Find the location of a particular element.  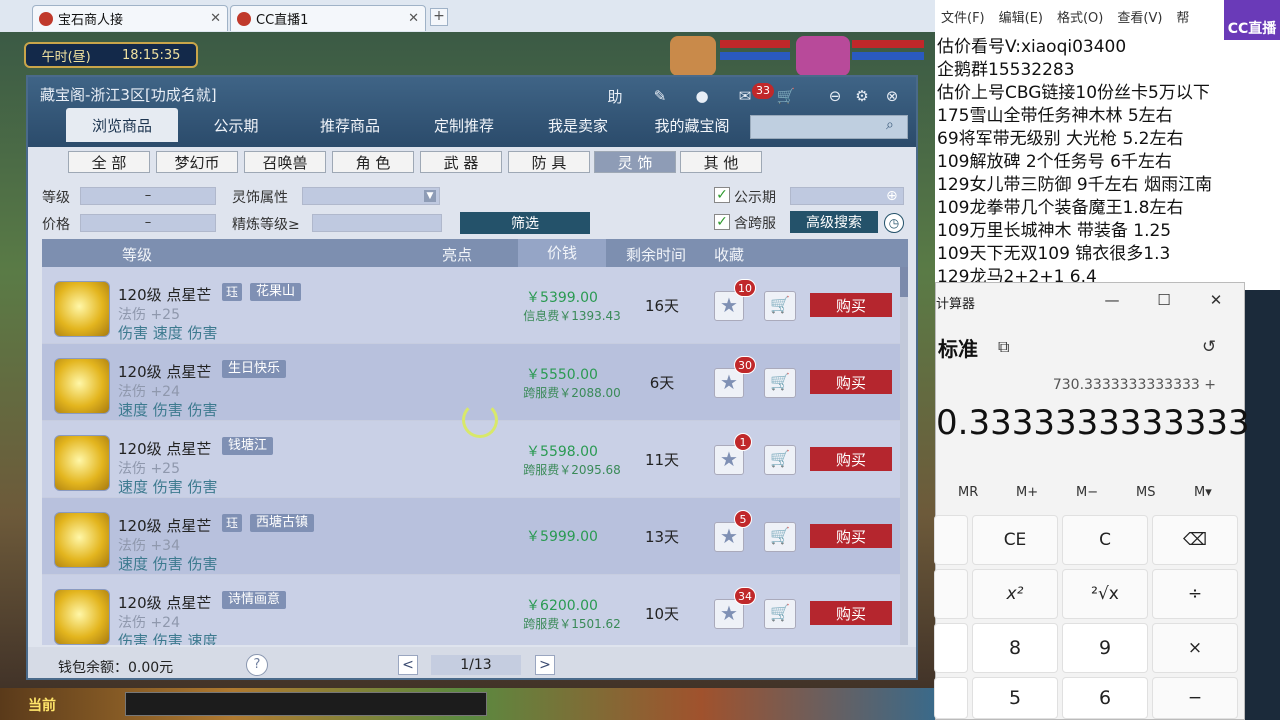

minimize-icon: — is located at coordinates (1112, 301).